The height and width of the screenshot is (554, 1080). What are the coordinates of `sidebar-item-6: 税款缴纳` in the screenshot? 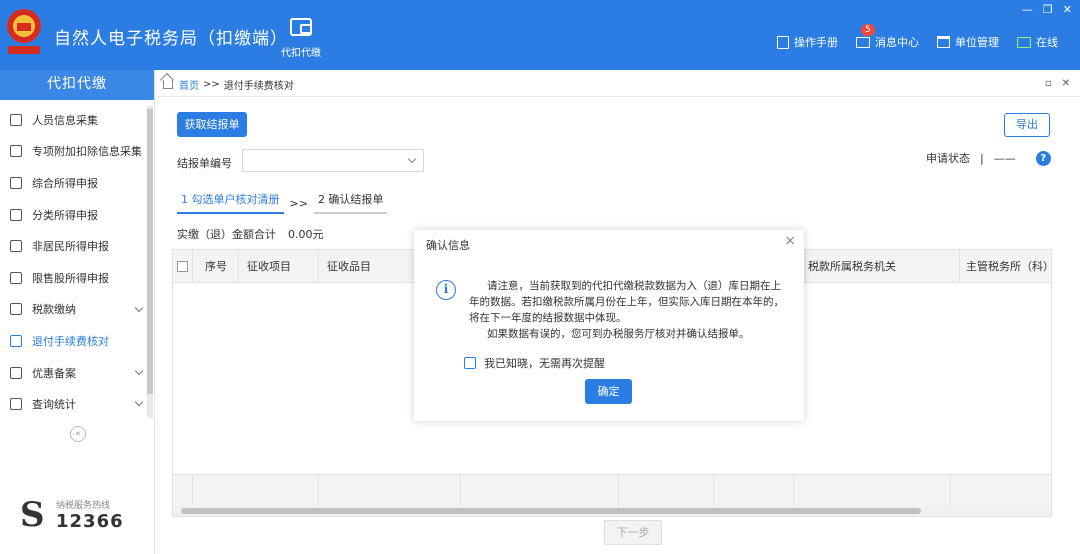 It's located at (73, 310).